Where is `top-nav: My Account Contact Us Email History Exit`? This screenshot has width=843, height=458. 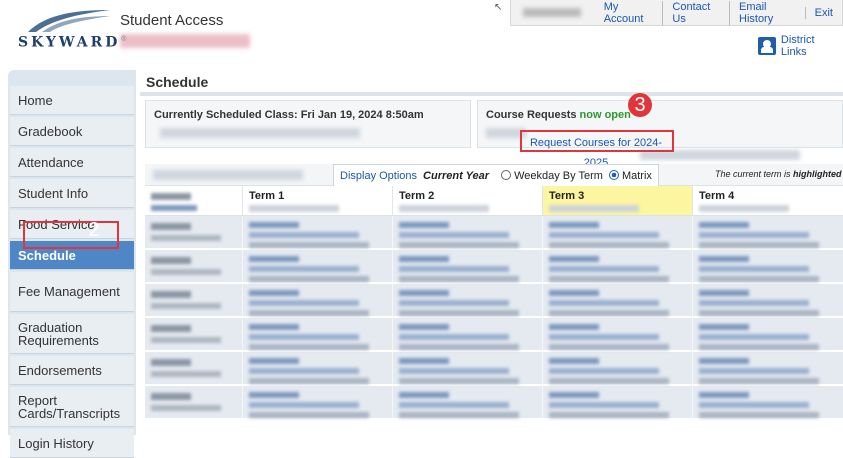 top-nav: My Account Contact Us Email History Exit is located at coordinates (676, 13).